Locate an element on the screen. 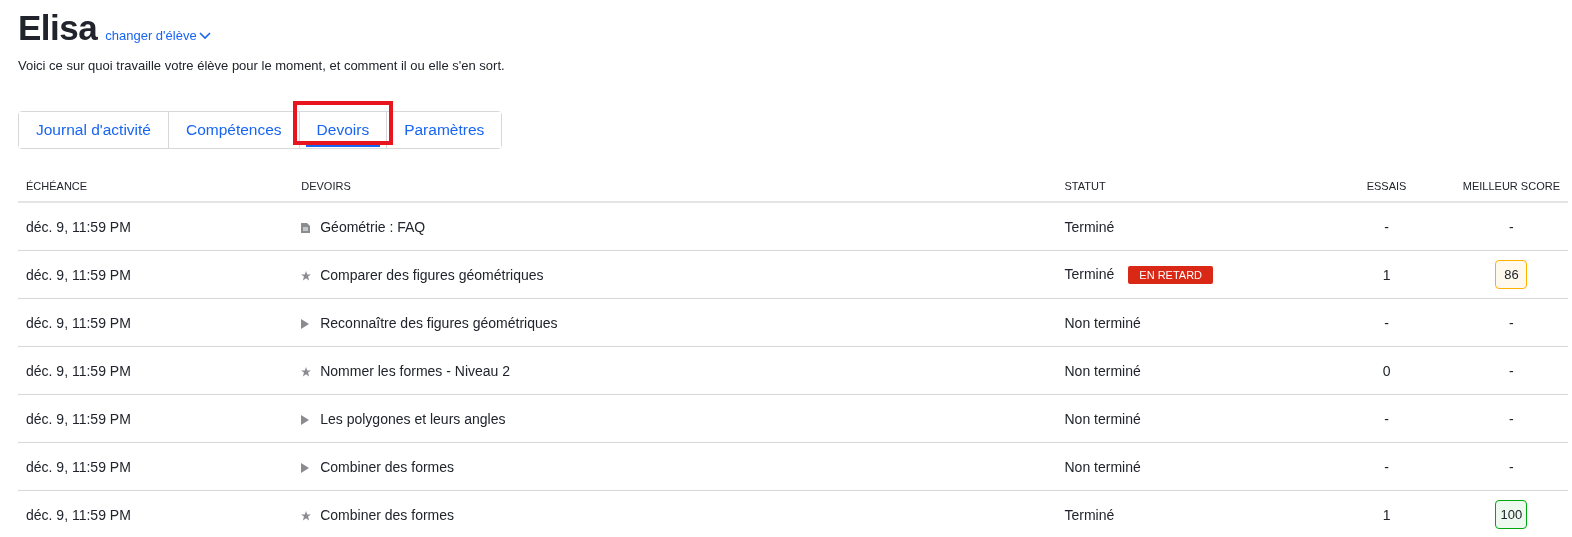 The width and height of the screenshot is (1572, 537). column-header: MEILLEUR SCORE is located at coordinates (1511, 186).